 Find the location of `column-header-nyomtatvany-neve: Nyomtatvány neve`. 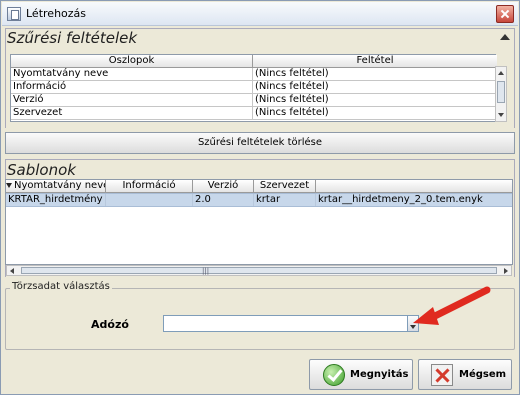

column-header-nyomtatvany-neve: Nyomtatvány neve is located at coordinates (56, 186).